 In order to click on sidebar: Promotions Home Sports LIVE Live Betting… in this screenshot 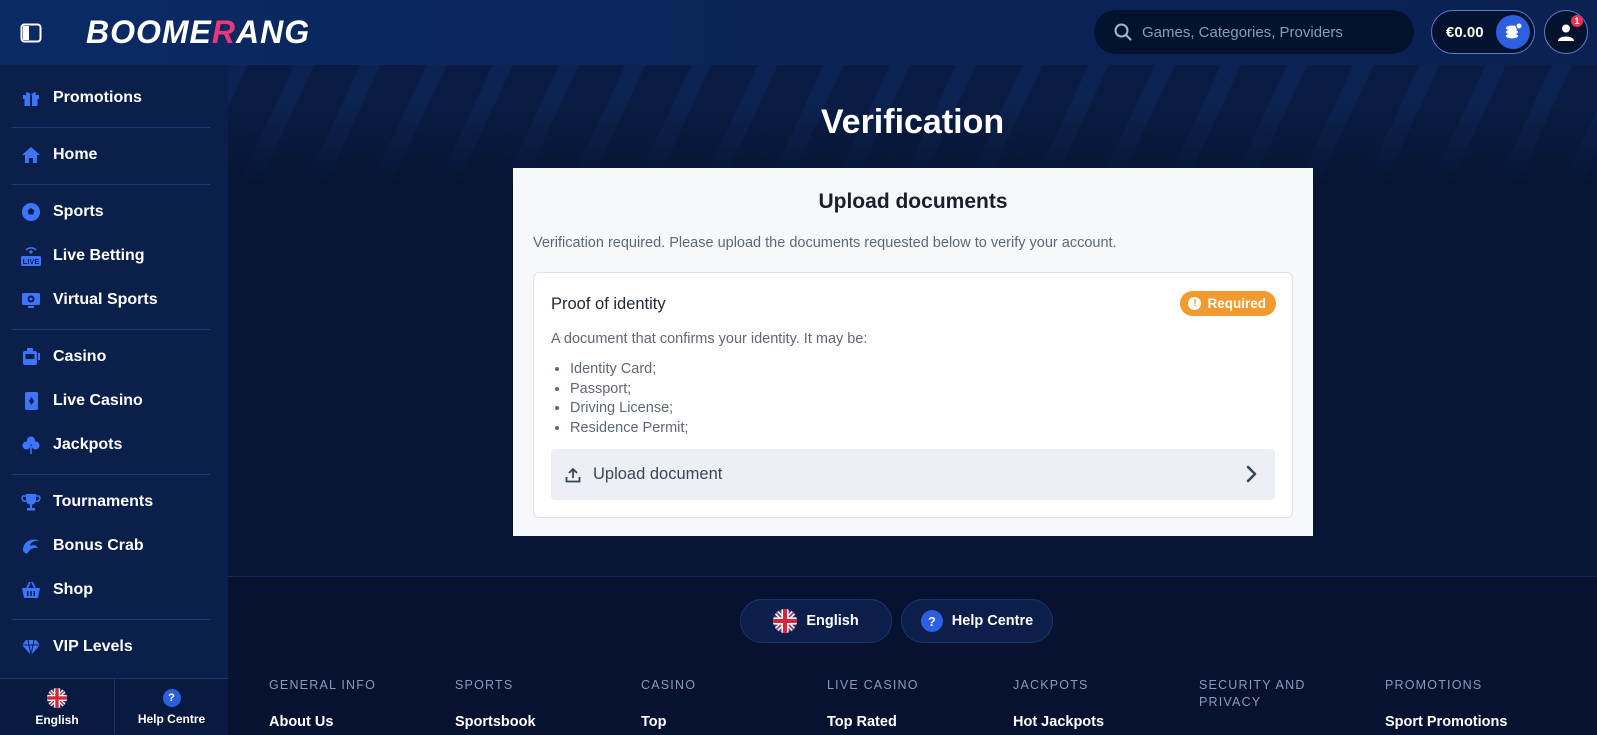, I will do `click(114, 400)`.